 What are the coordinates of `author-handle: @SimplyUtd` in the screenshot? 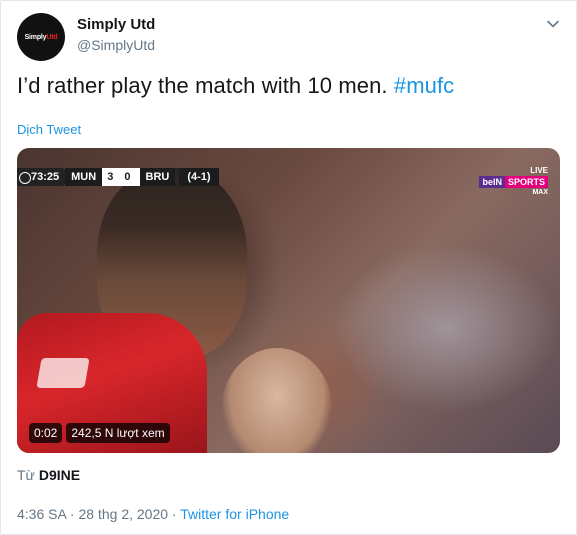 It's located at (116, 45).